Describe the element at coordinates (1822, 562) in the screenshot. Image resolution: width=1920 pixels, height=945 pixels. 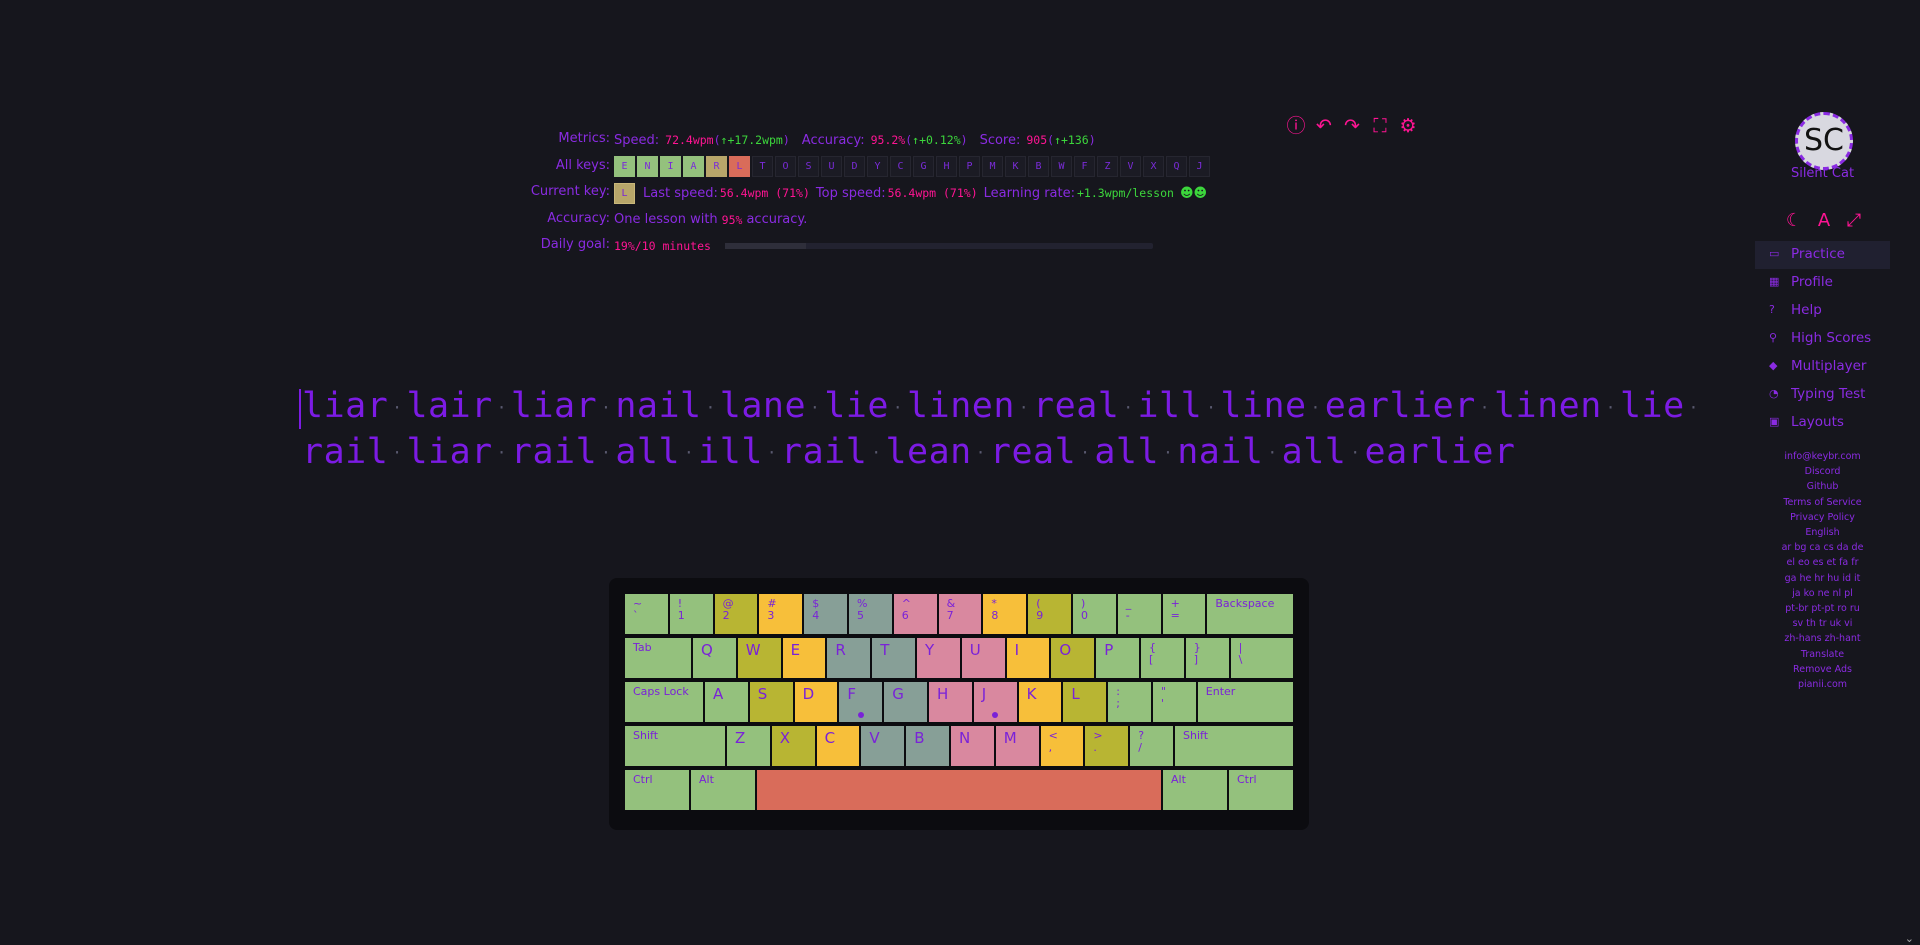
I see `footer-link: el eo es et fa fr` at that location.